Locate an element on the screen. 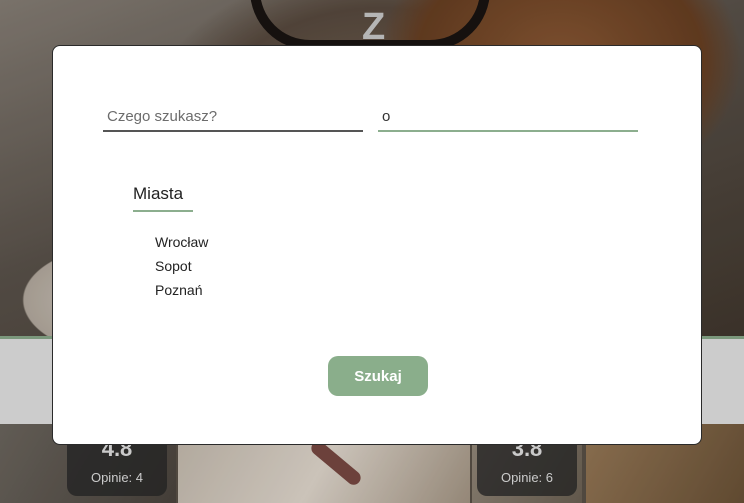 The image size is (744, 503). suggestion-list: Wrocław Sopot Poznań is located at coordinates (294, 266).